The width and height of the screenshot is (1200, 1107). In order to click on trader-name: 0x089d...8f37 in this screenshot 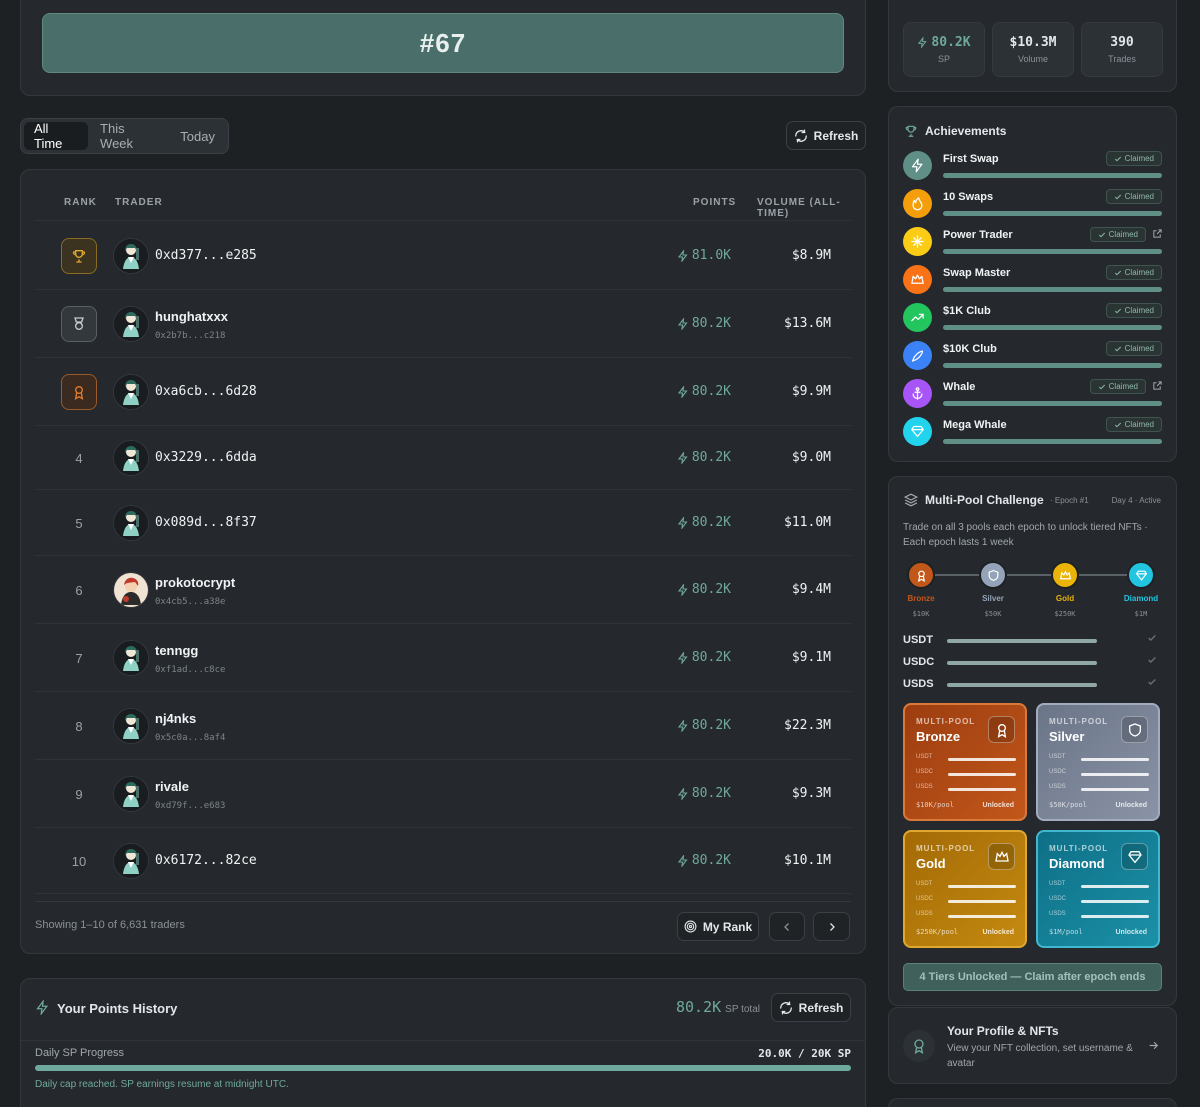, I will do `click(206, 522)`.